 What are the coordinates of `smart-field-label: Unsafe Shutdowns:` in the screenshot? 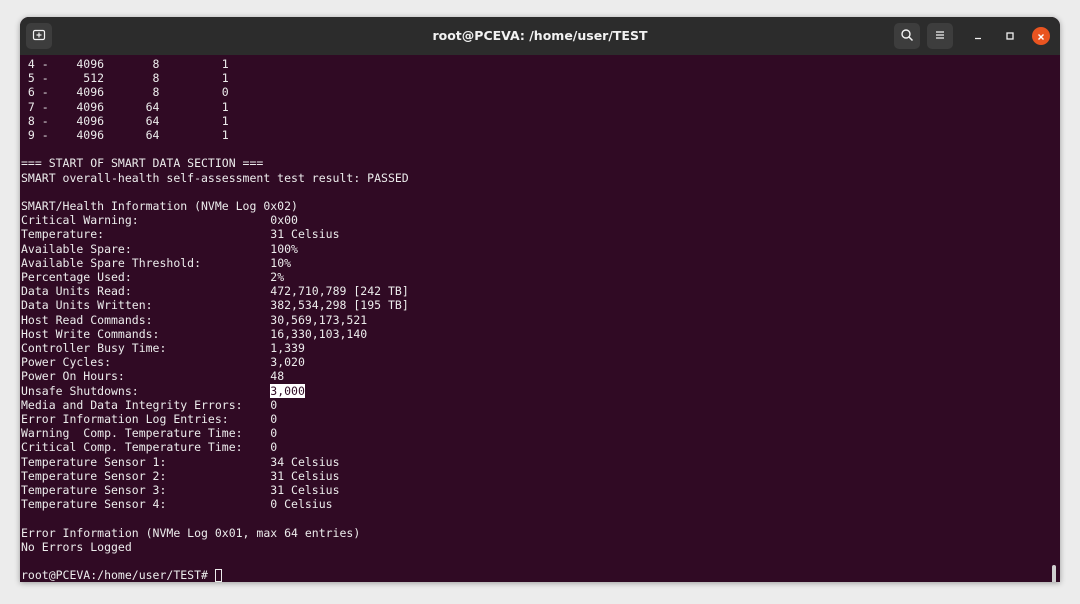 It's located at (80, 390).